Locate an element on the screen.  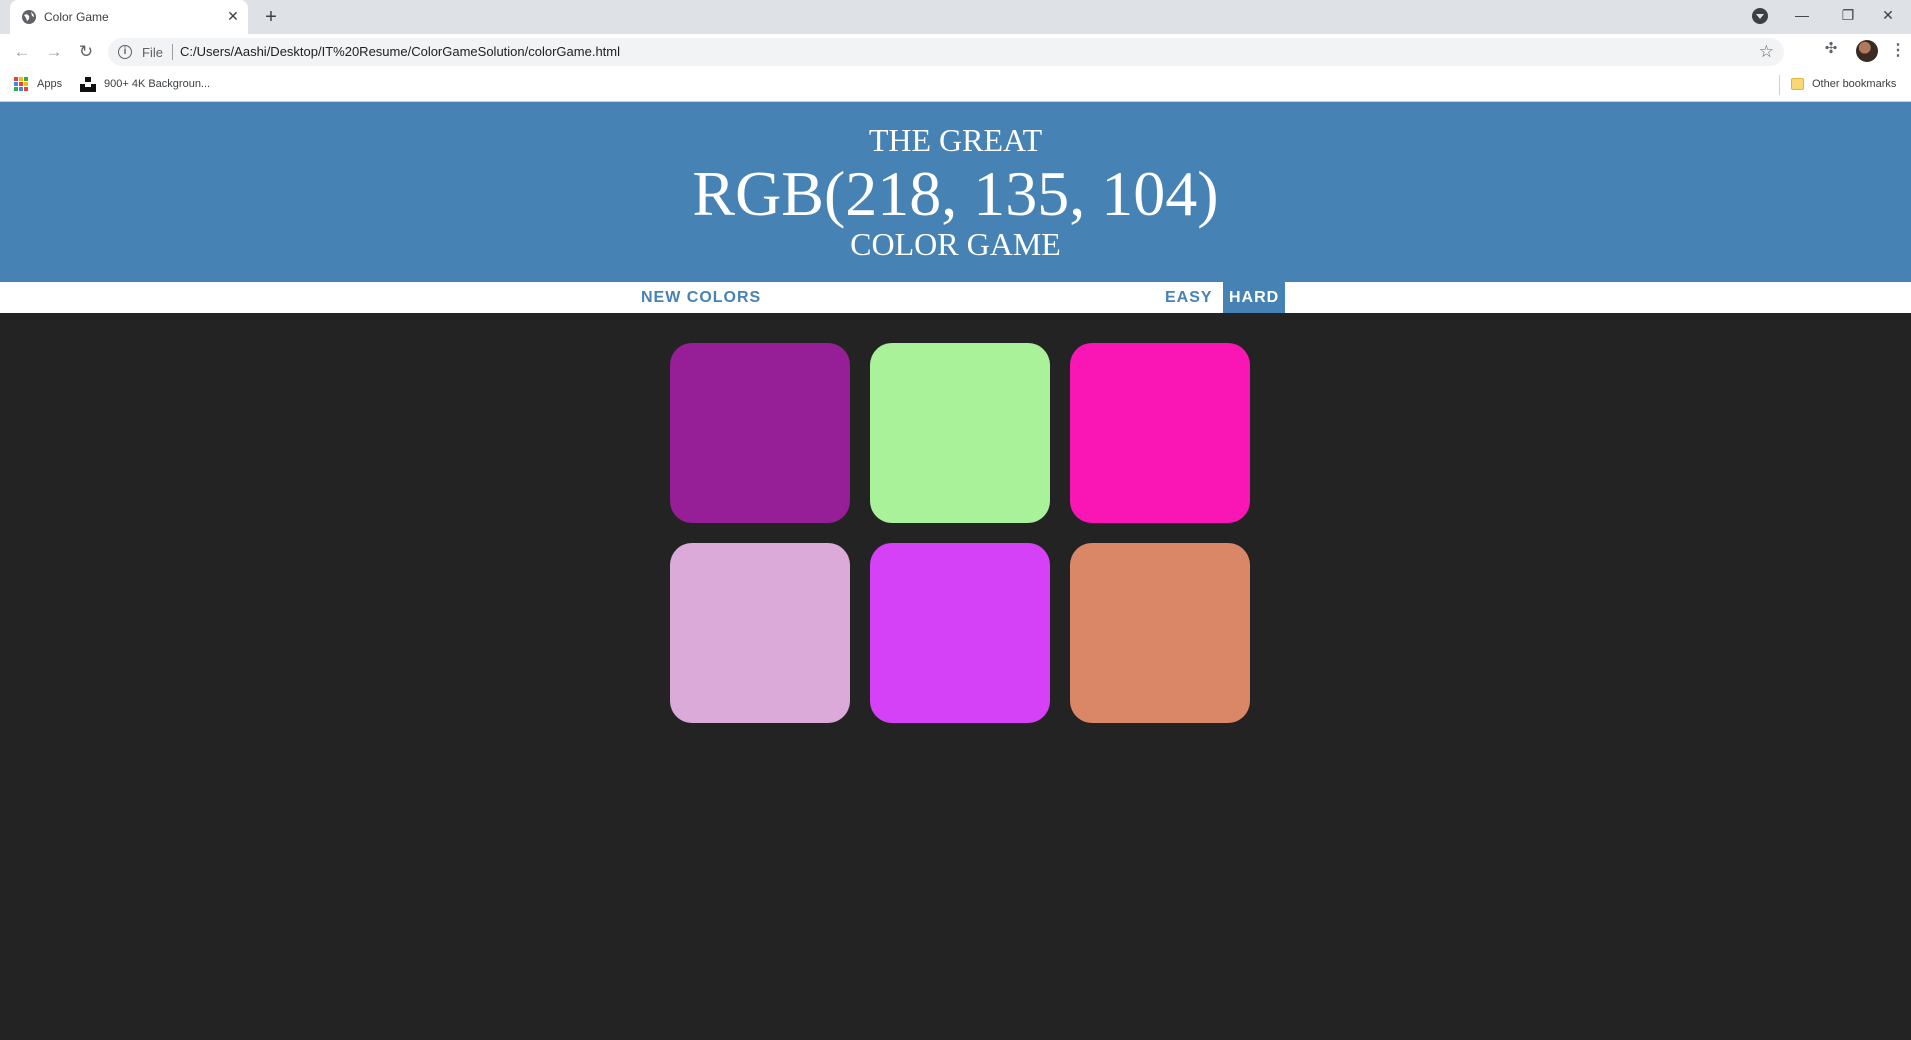
browser-tab: Color Game ✕ is located at coordinates (129, 17).